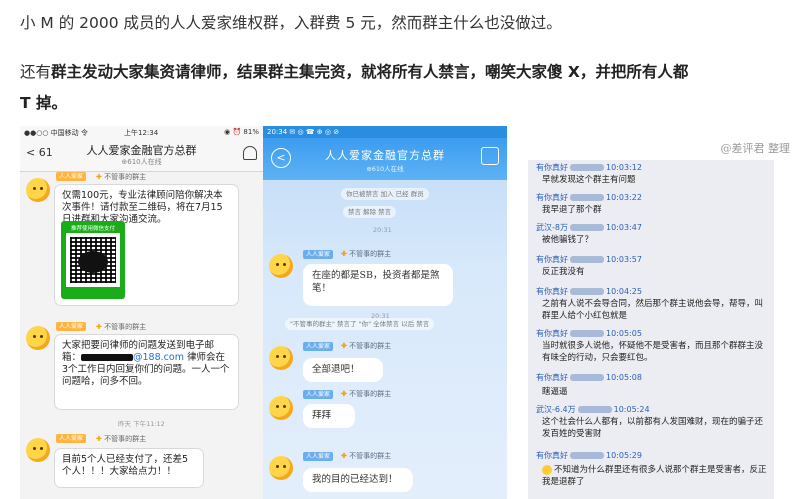  I want to click on log-name: 武汉-8万, so click(552, 227).